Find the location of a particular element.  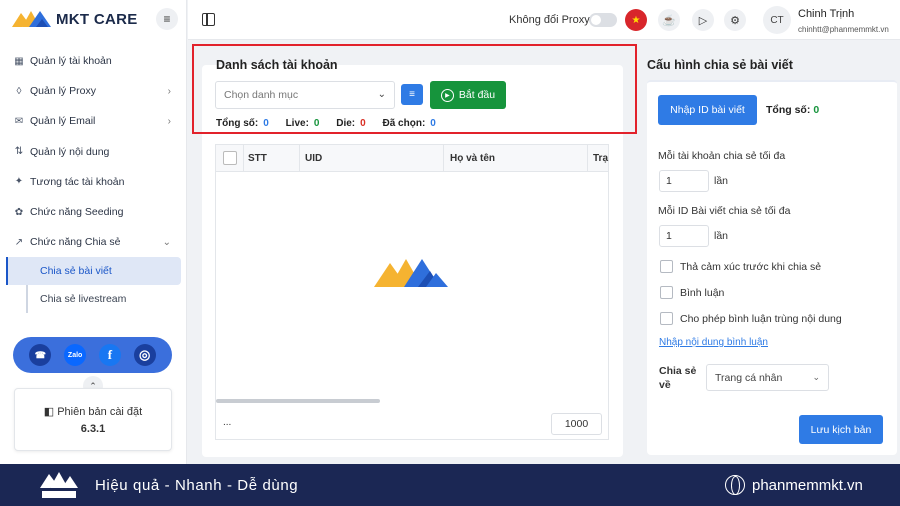

footer-slogan: Hiệu quả - Nhanh - Dễ dùng is located at coordinates (197, 485).